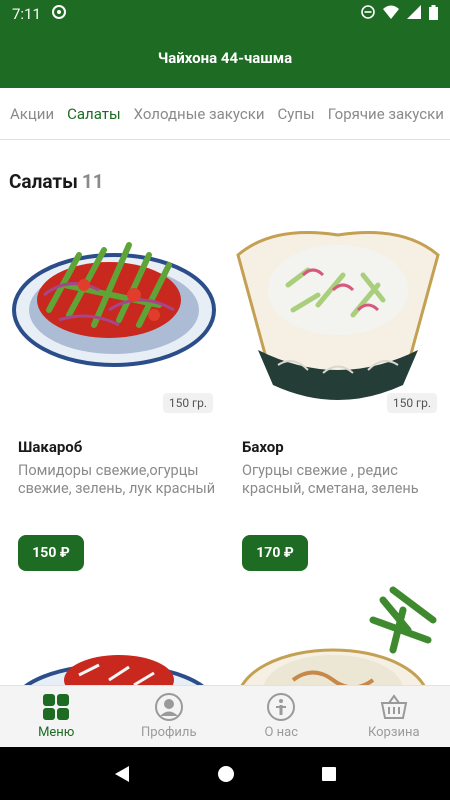 The height and width of the screenshot is (800, 450). Describe the element at coordinates (94, 114) in the screenshot. I see `tab-salads: Салаты` at that location.